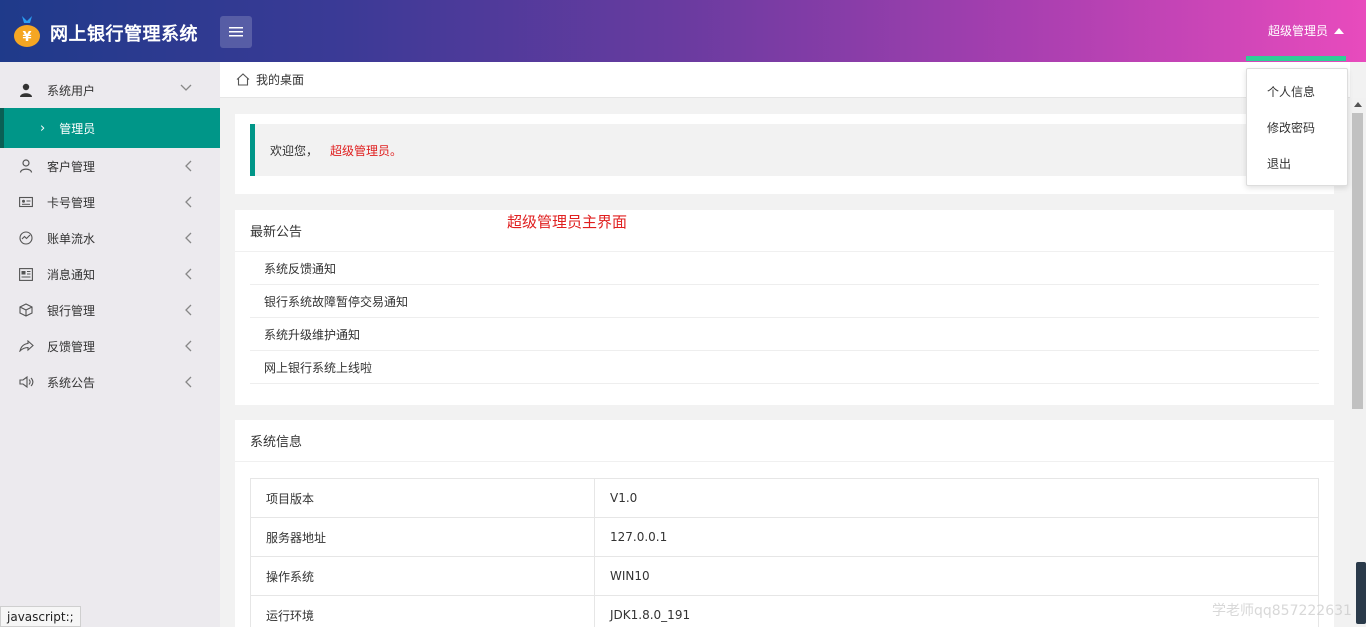  Describe the element at coordinates (26, 90) in the screenshot. I see `user-solid-icon` at that location.